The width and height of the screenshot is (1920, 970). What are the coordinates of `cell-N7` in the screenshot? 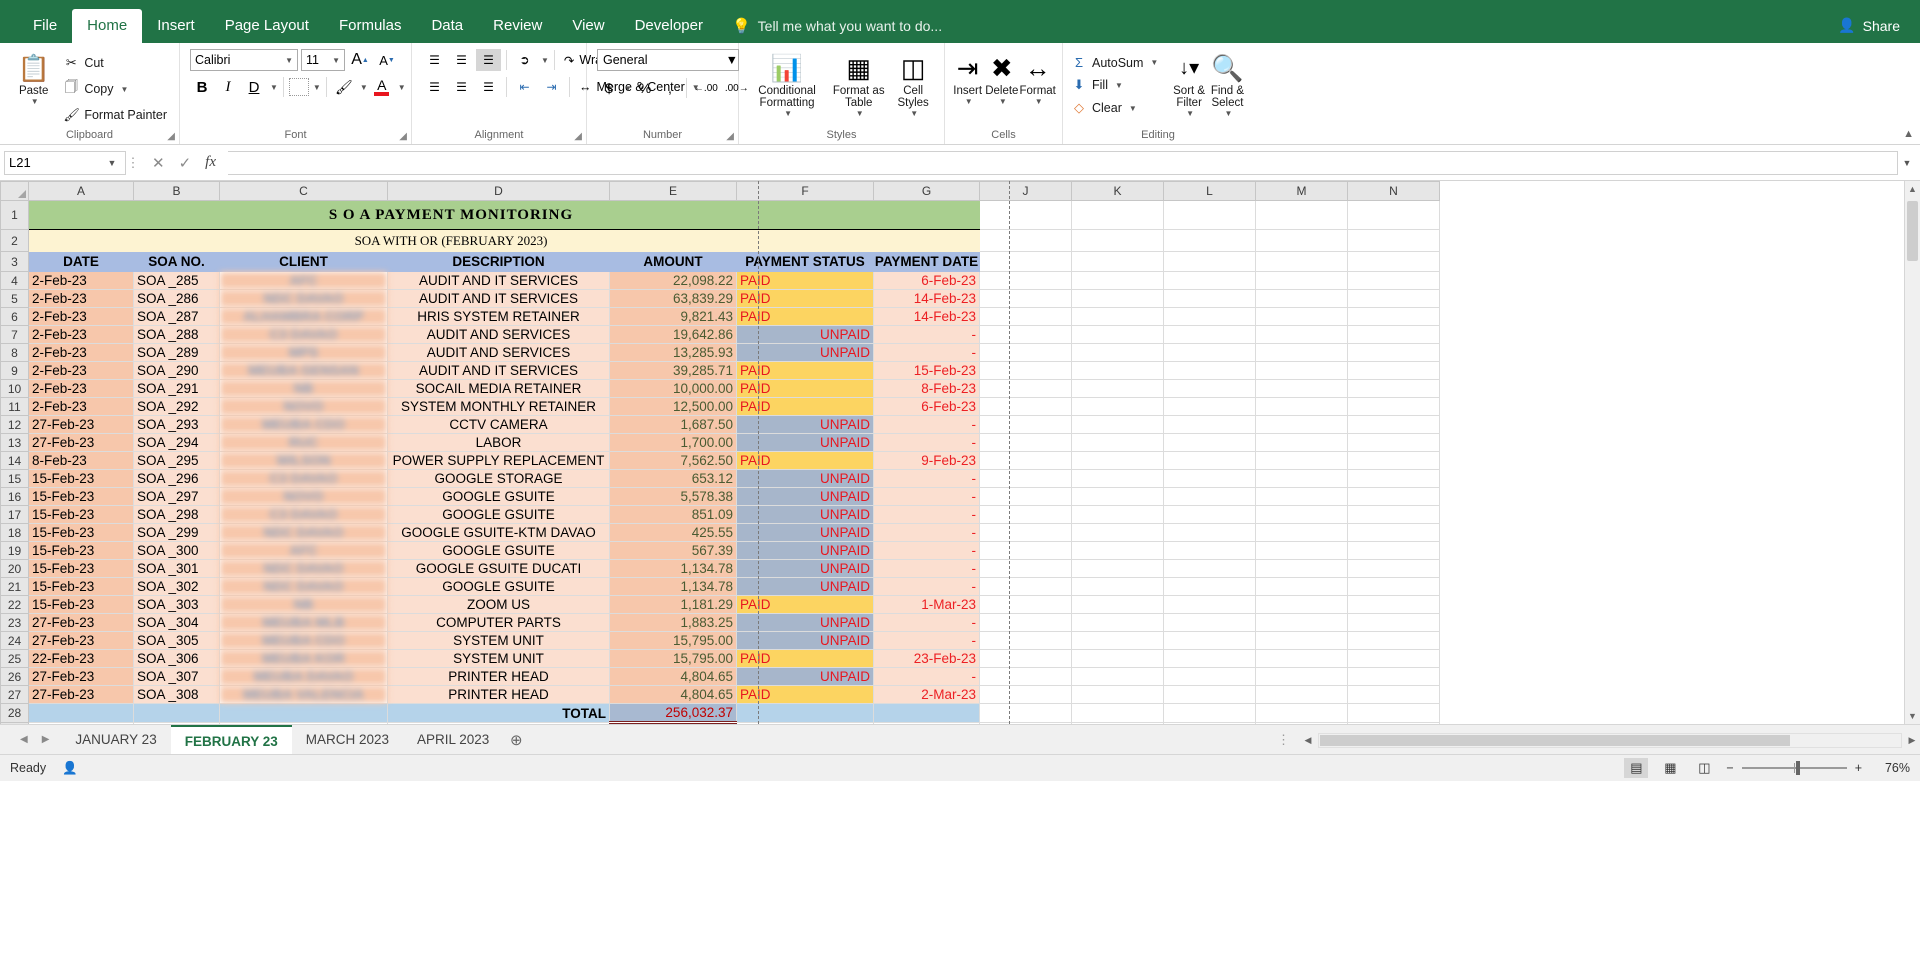 It's located at (1393, 334).